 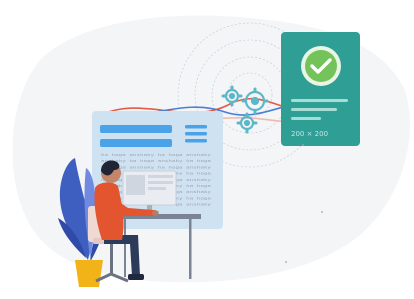 I want to click on doc-header-bar, so click(x=136, y=129).